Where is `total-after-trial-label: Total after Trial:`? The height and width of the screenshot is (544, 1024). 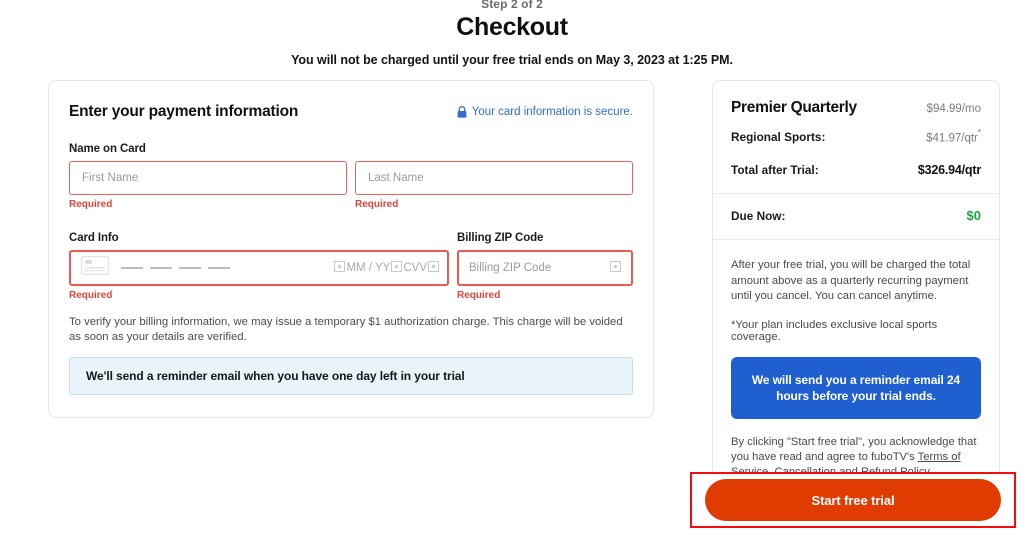 total-after-trial-label: Total after Trial: is located at coordinates (775, 170).